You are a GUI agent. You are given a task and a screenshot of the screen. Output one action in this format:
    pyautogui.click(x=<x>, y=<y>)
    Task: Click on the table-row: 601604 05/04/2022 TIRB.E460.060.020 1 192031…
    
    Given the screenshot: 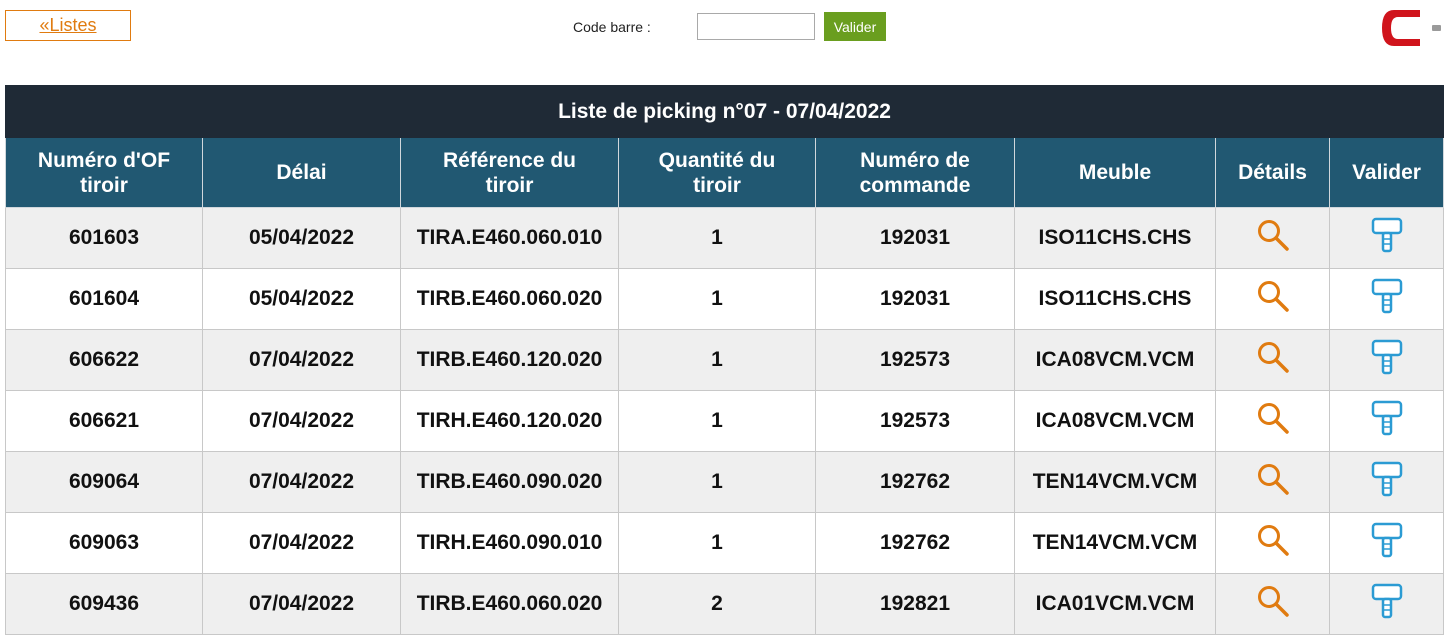 What is the action you would take?
    pyautogui.click(x=725, y=299)
    